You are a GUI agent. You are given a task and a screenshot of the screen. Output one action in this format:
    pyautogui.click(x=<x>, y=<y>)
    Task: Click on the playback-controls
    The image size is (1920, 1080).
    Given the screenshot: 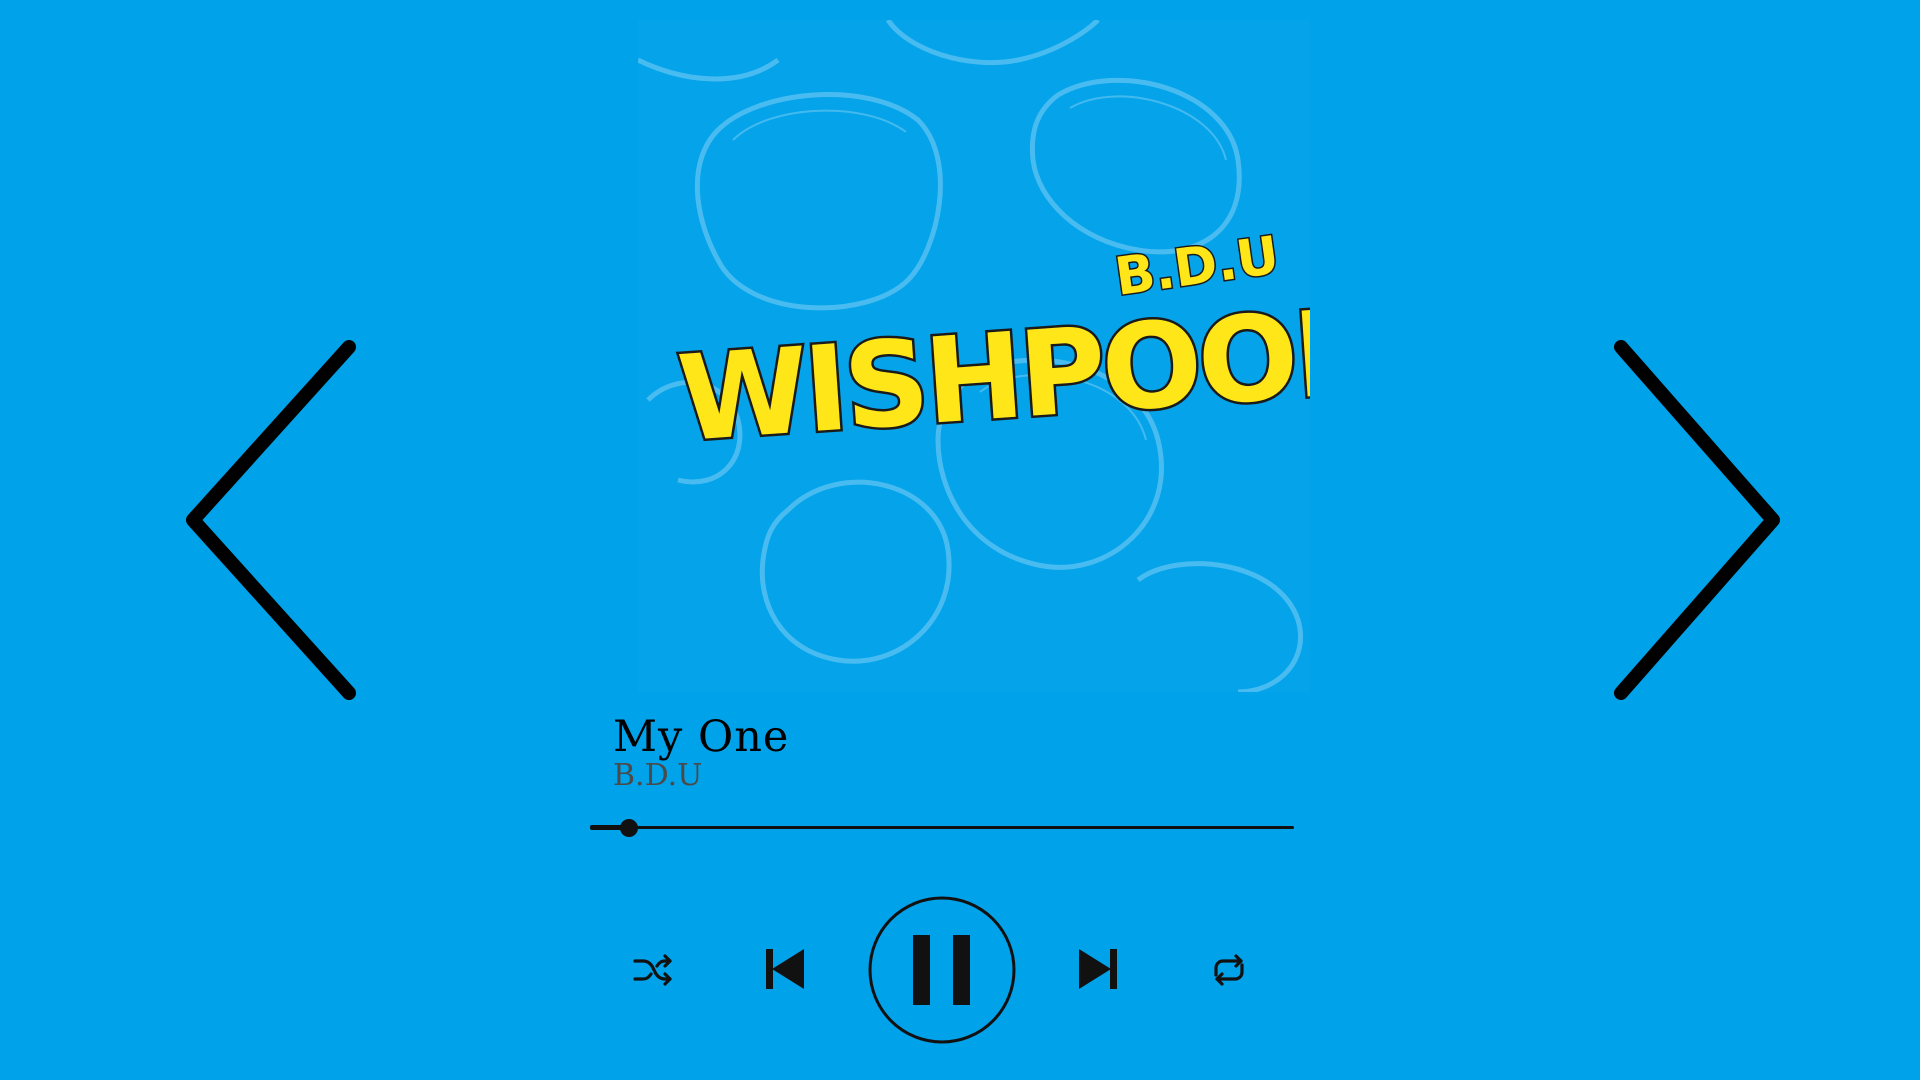 What is the action you would take?
    pyautogui.click(x=950, y=970)
    